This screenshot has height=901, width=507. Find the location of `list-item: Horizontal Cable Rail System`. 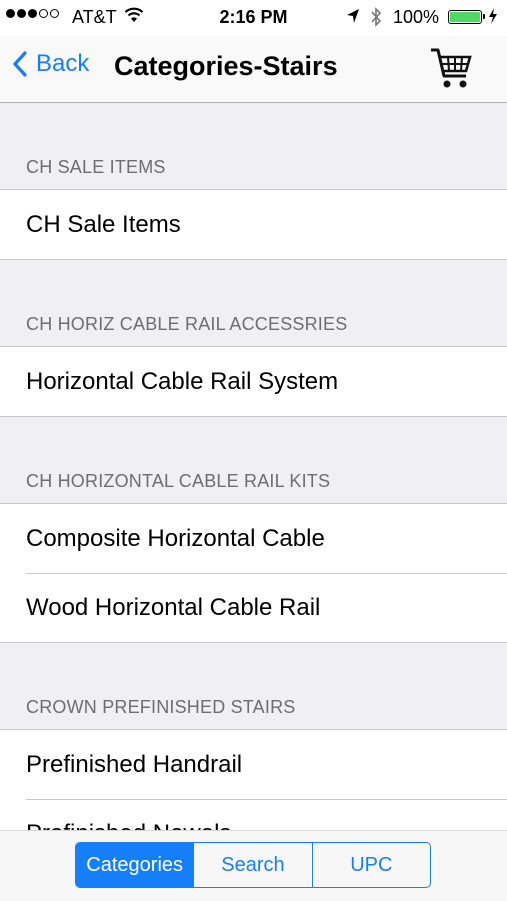

list-item: Horizontal Cable Rail System is located at coordinates (253, 381).